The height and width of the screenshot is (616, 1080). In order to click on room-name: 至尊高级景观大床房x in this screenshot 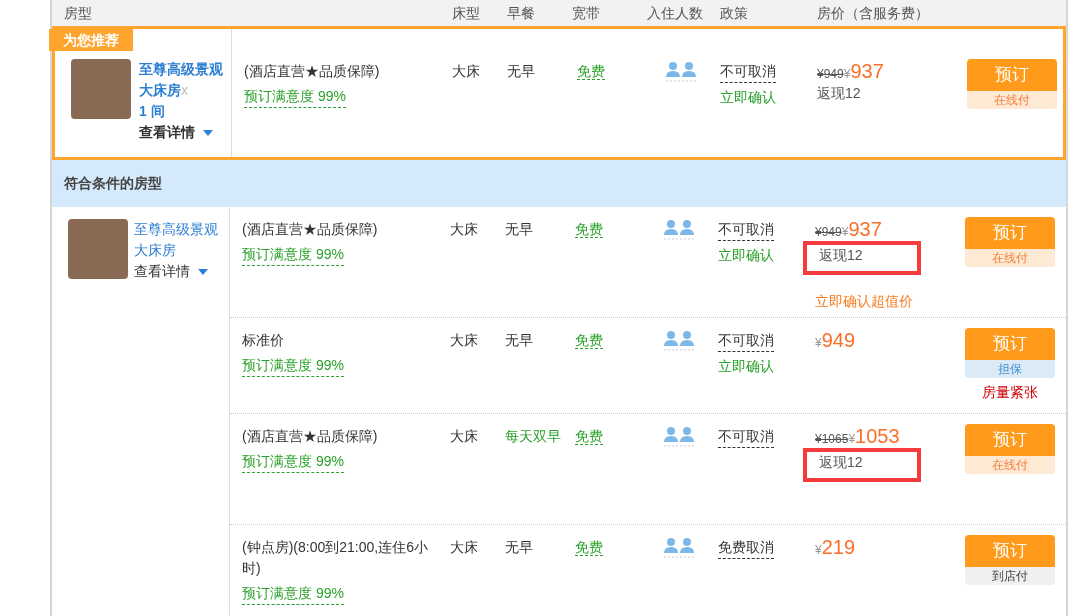, I will do `click(185, 80)`.